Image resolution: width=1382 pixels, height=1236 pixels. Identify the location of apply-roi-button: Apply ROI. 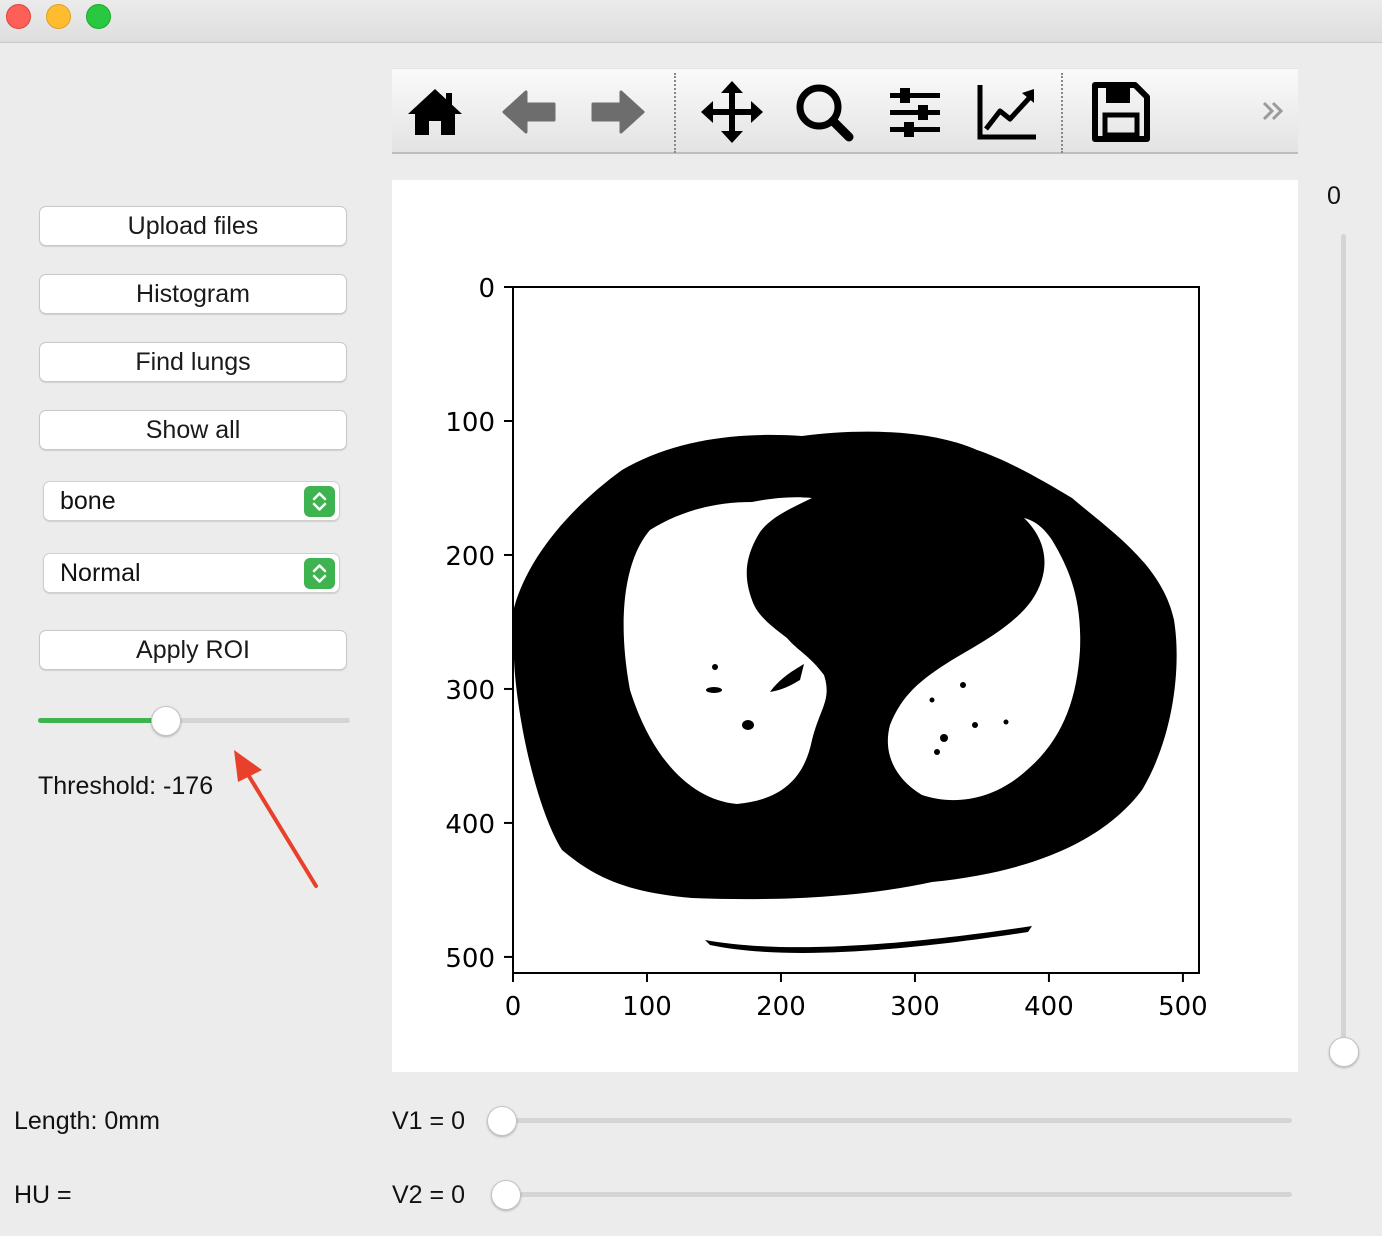
(193, 650).